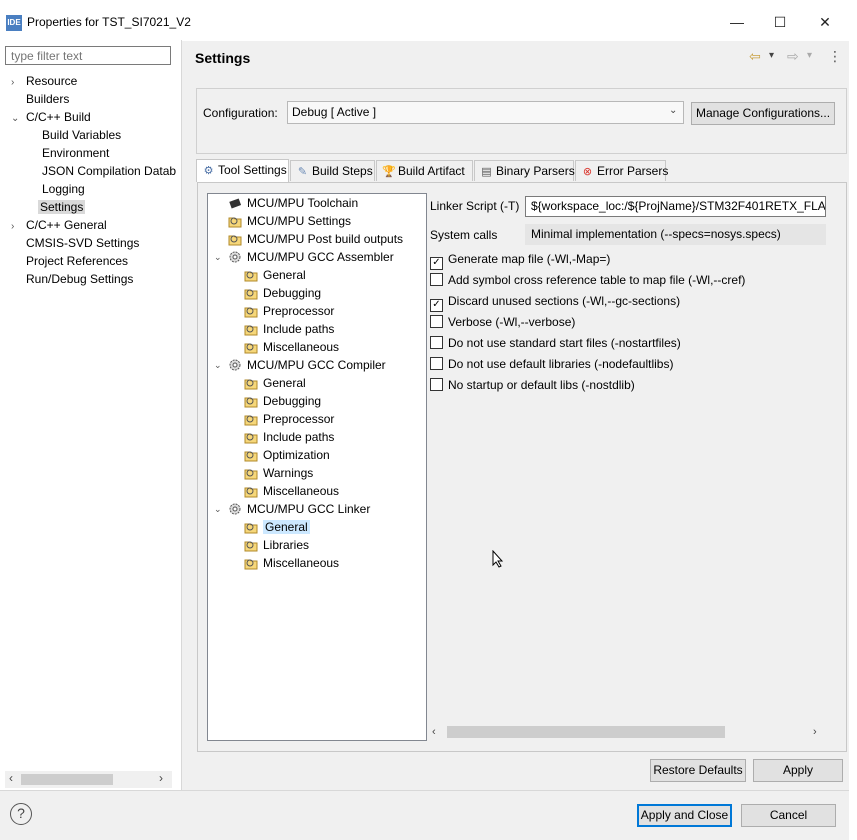 The image size is (857, 840). Describe the element at coordinates (307, 365) in the screenshot. I see `tree-node-gcc-compiler: MCU/MPU GCC Compiler` at that location.